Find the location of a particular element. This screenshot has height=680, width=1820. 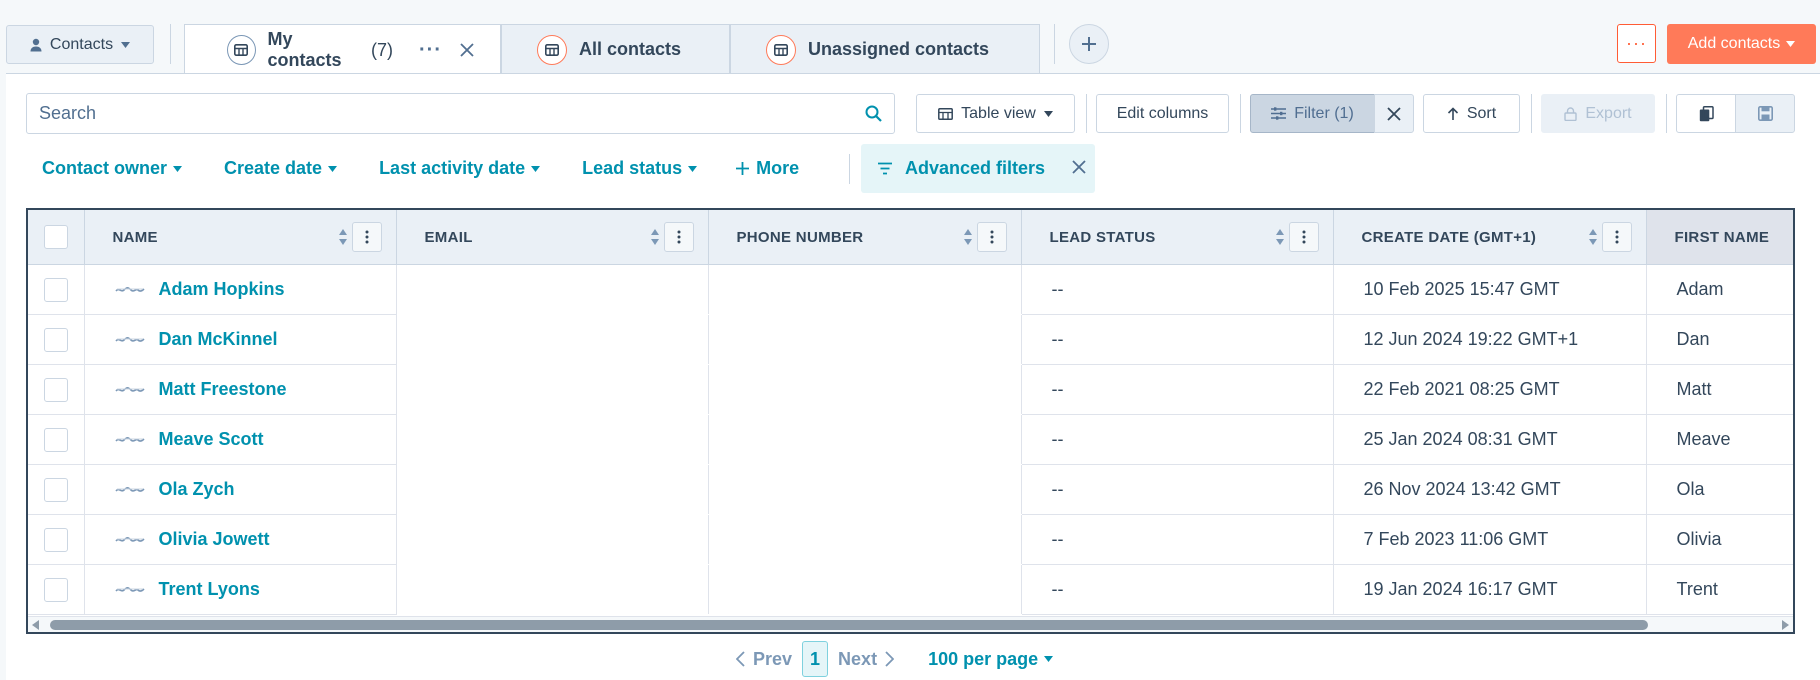

scrollbar-thumb is located at coordinates (849, 625).